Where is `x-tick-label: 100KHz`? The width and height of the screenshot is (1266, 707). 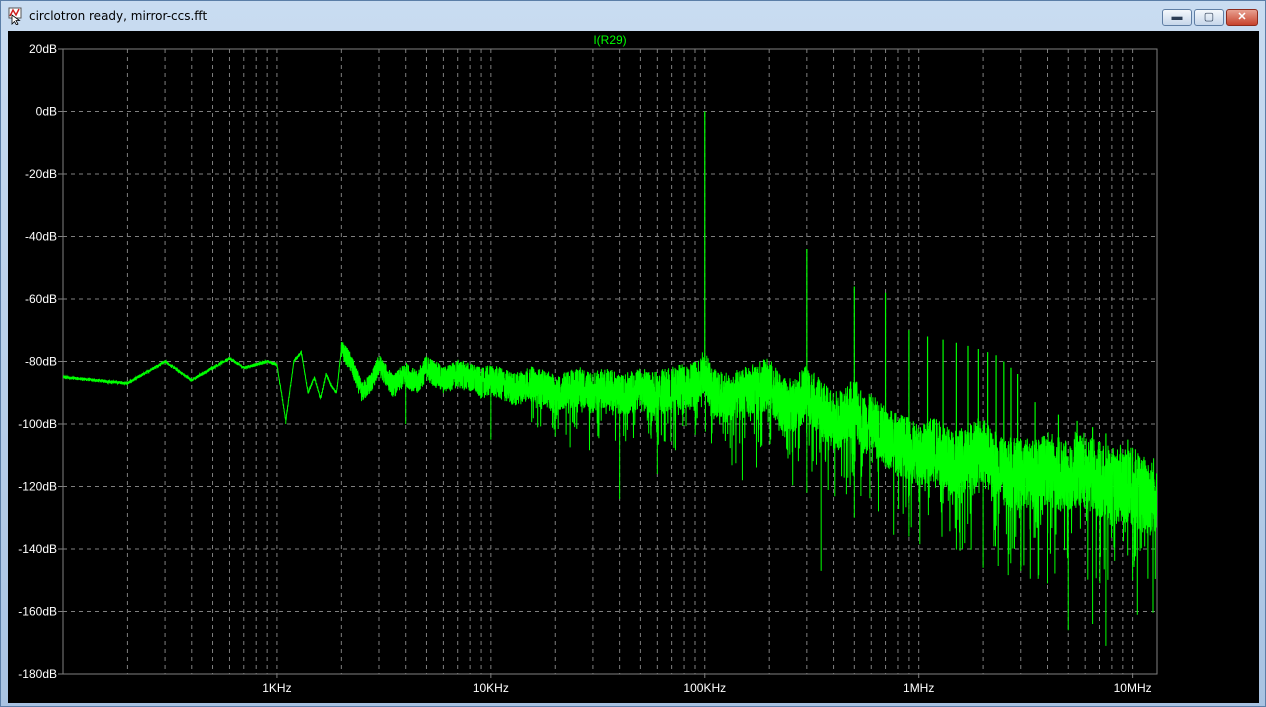
x-tick-label: 100KHz is located at coordinates (704, 688).